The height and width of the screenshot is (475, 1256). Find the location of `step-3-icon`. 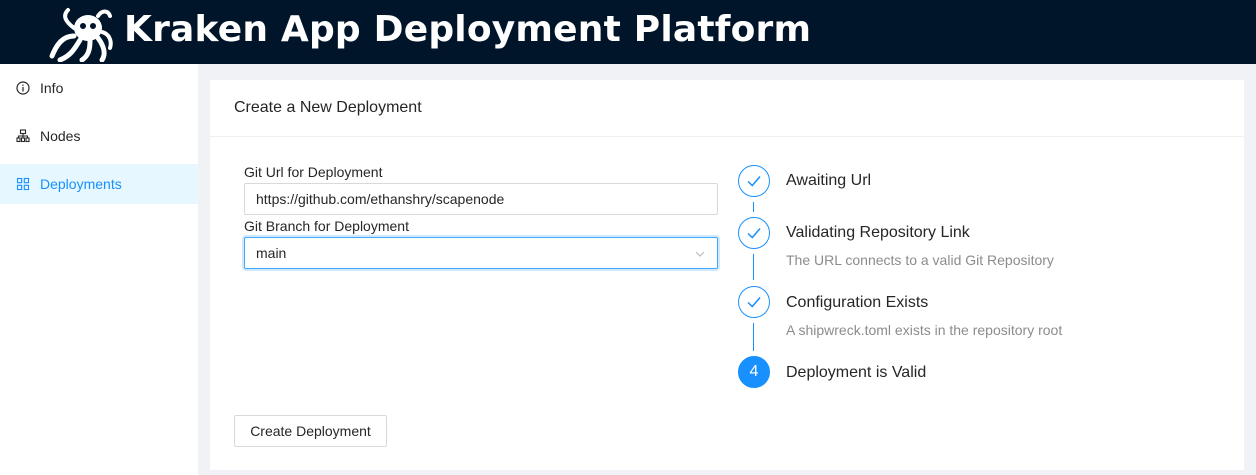

step-3-icon is located at coordinates (754, 302).